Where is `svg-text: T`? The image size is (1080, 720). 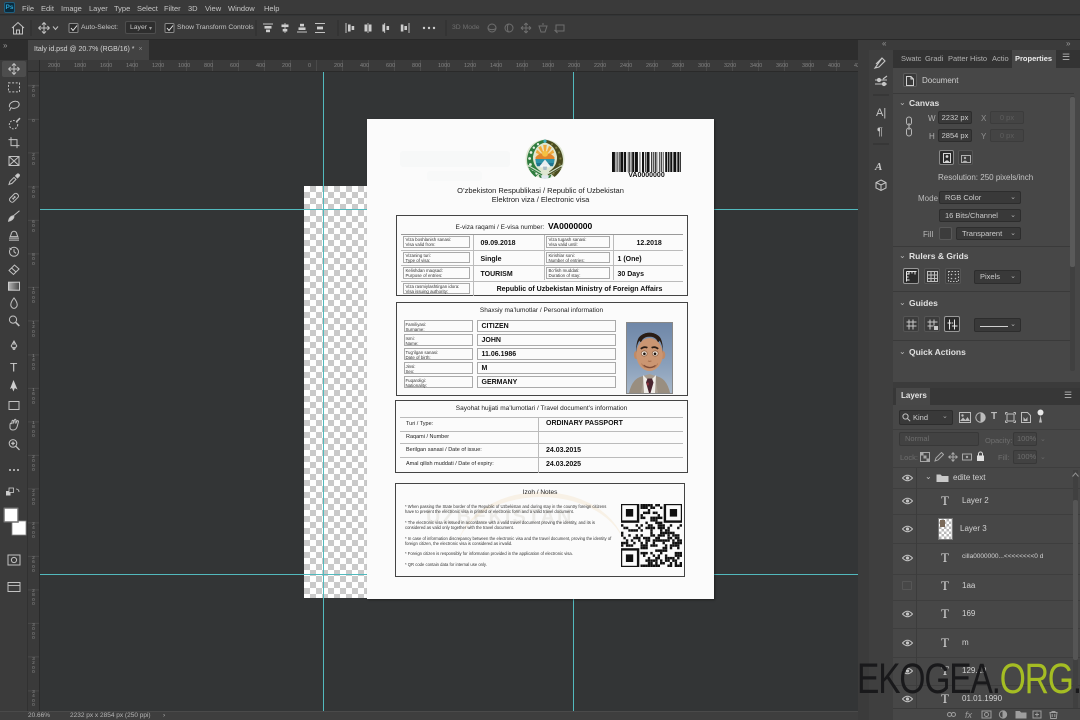
svg-text: T is located at coordinates (14, 368).